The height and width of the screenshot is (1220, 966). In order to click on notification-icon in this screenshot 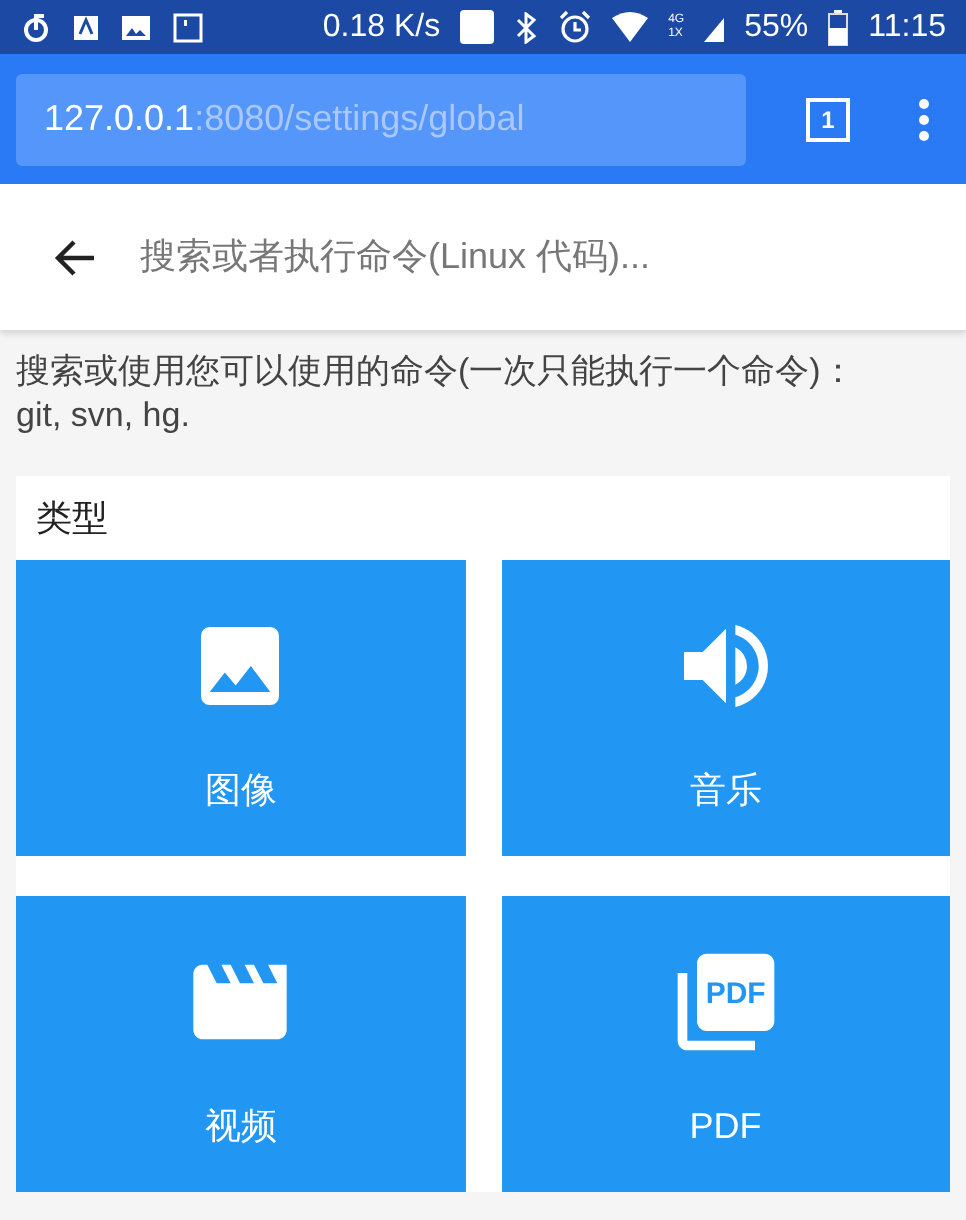, I will do `click(188, 27)`.